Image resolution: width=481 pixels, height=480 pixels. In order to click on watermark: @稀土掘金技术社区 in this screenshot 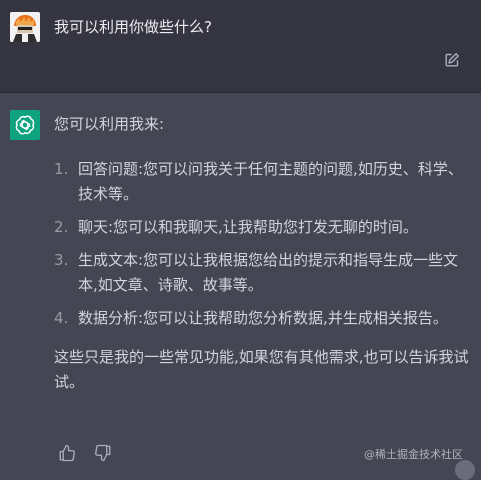, I will do `click(413, 454)`.